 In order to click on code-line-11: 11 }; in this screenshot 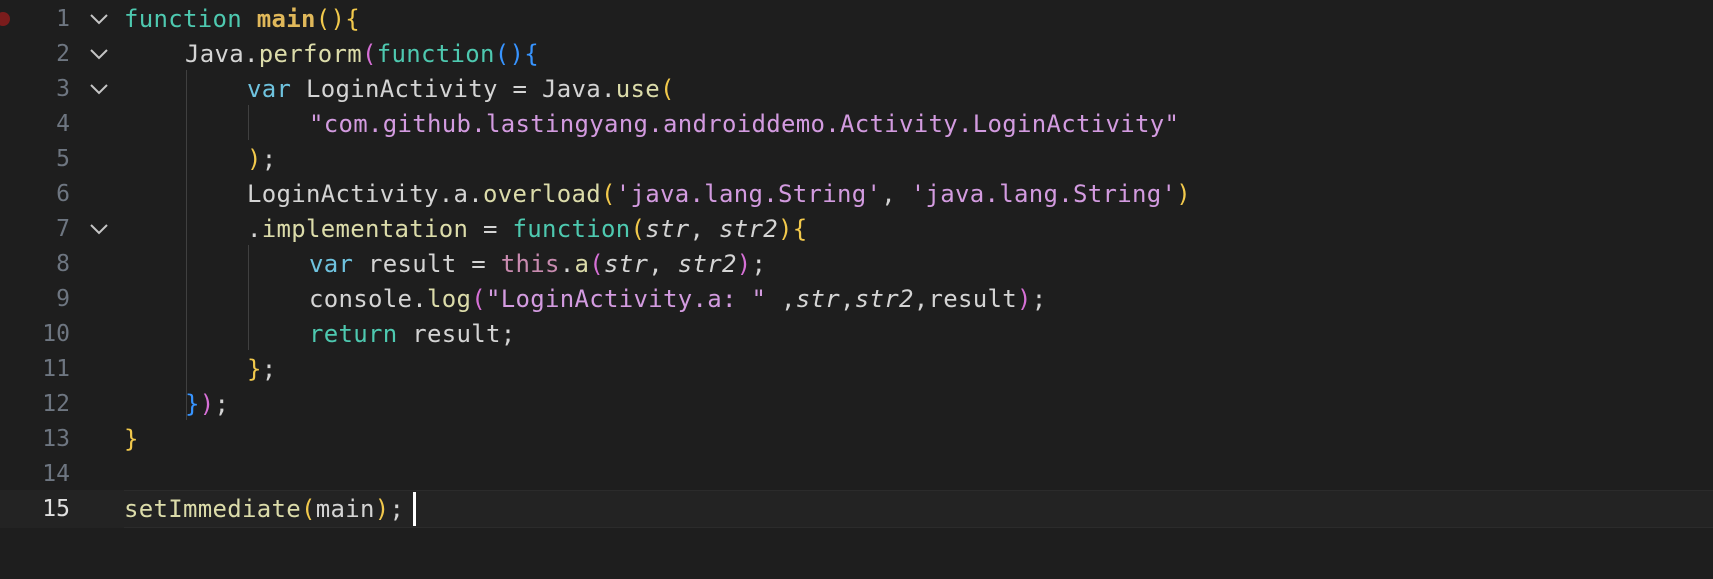, I will do `click(856, 369)`.